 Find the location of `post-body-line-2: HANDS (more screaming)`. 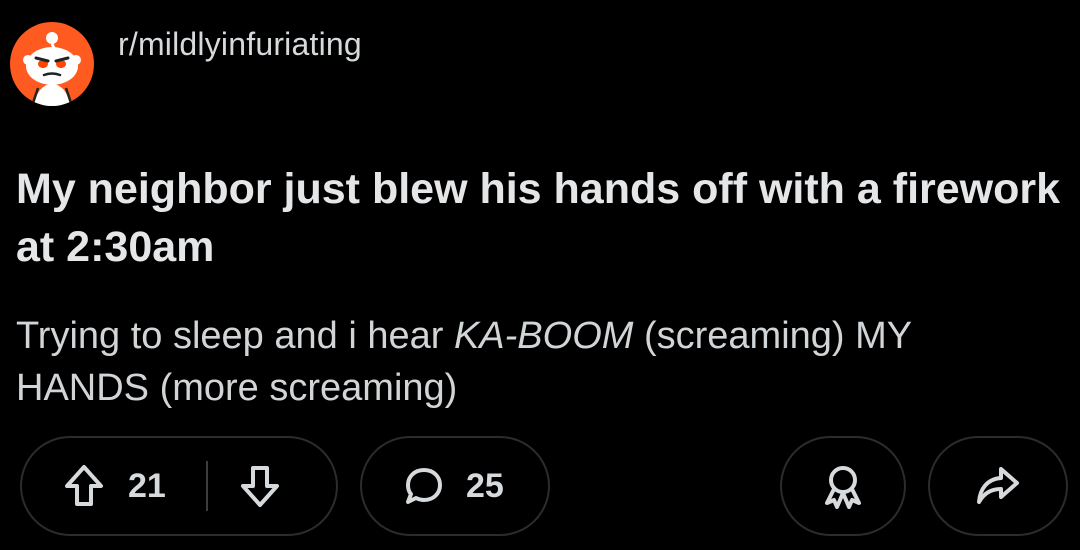

post-body-line-2: HANDS (more screaming) is located at coordinates (237, 388).